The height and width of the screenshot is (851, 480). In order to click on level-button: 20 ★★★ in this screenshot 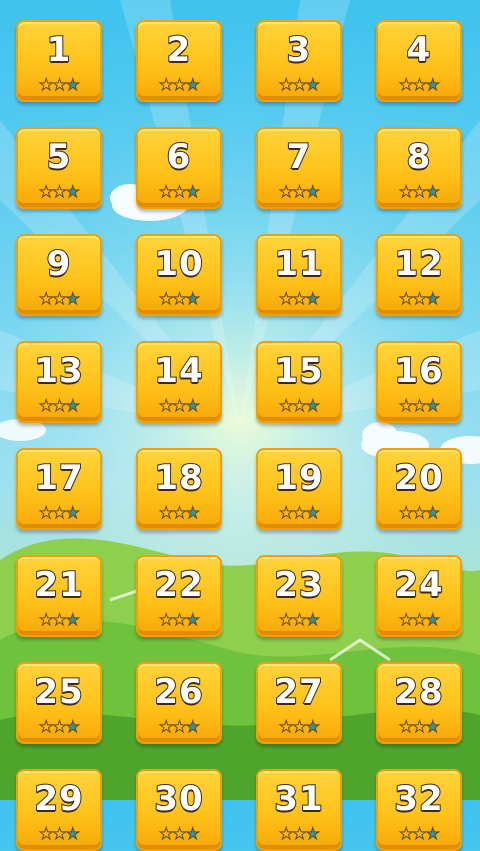, I will do `click(419, 489)`.